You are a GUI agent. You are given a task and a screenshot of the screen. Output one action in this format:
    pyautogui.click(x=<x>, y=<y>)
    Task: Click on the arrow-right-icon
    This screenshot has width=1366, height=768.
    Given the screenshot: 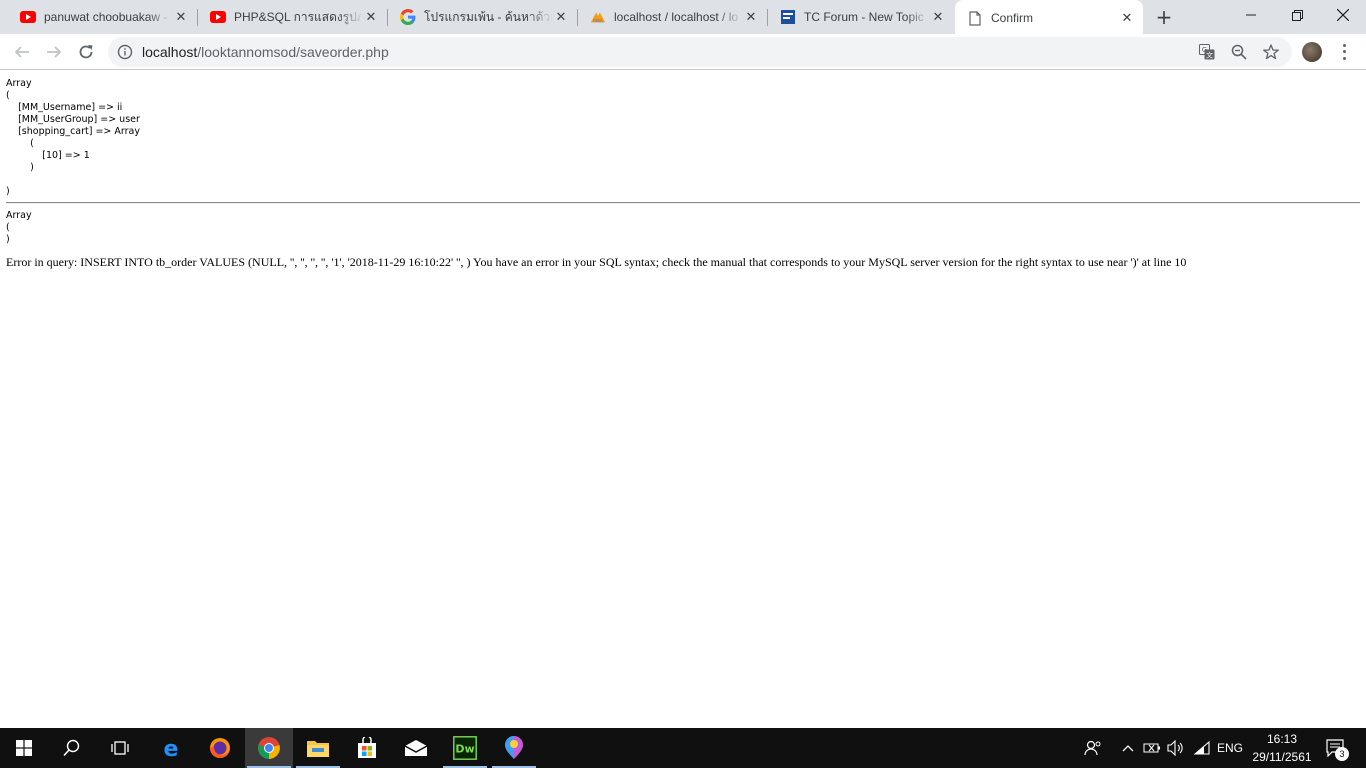 What is the action you would take?
    pyautogui.click(x=54, y=52)
    